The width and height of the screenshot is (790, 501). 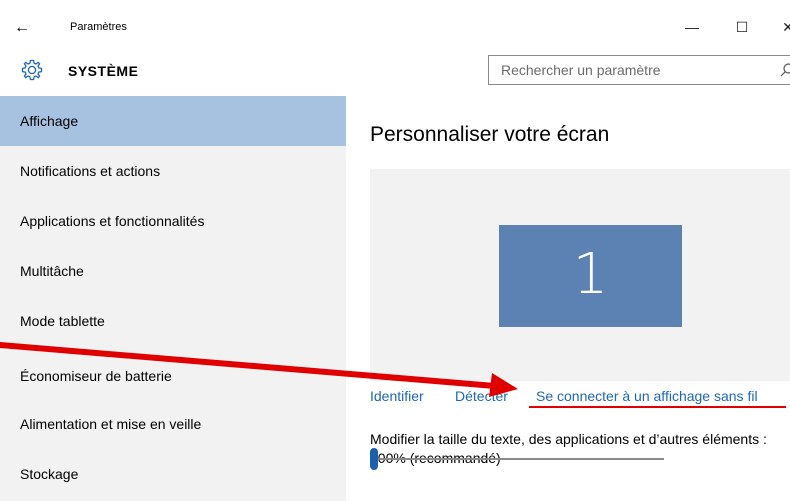 I want to click on title-bar: ← Paramètres — ☐ ✕, so click(x=395, y=26).